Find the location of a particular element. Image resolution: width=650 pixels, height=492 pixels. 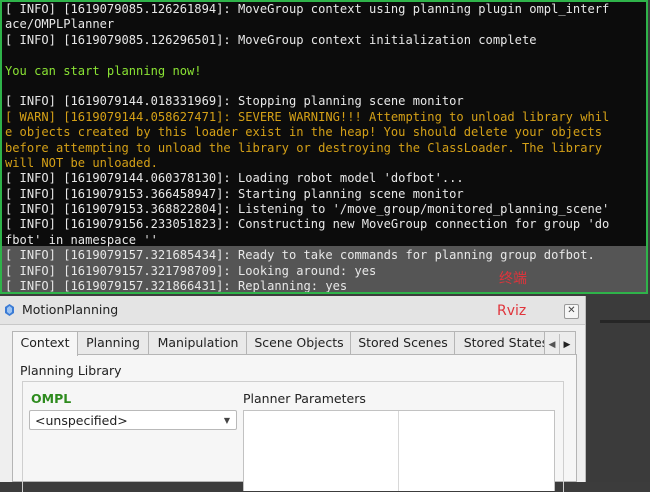

chevron-down-icon: ▼ is located at coordinates (226, 420).